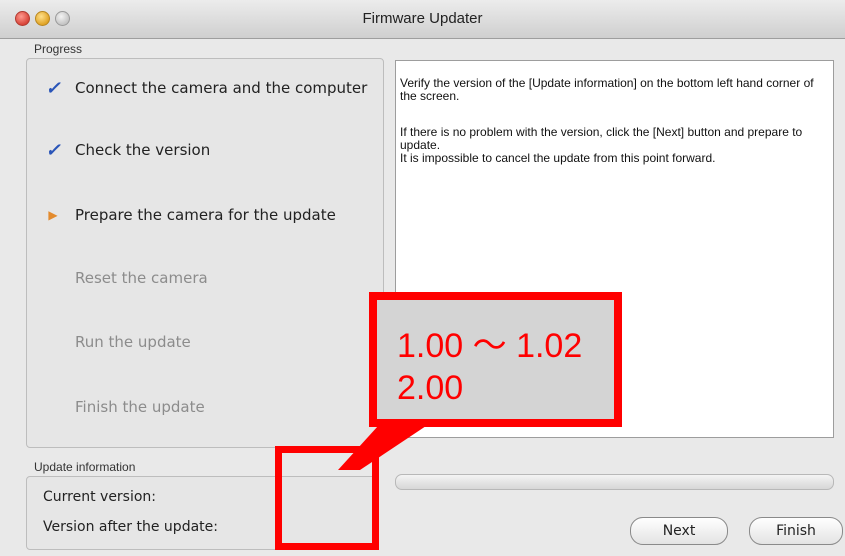 The height and width of the screenshot is (556, 845). I want to click on window-title: Firmware Updater, so click(422, 18).